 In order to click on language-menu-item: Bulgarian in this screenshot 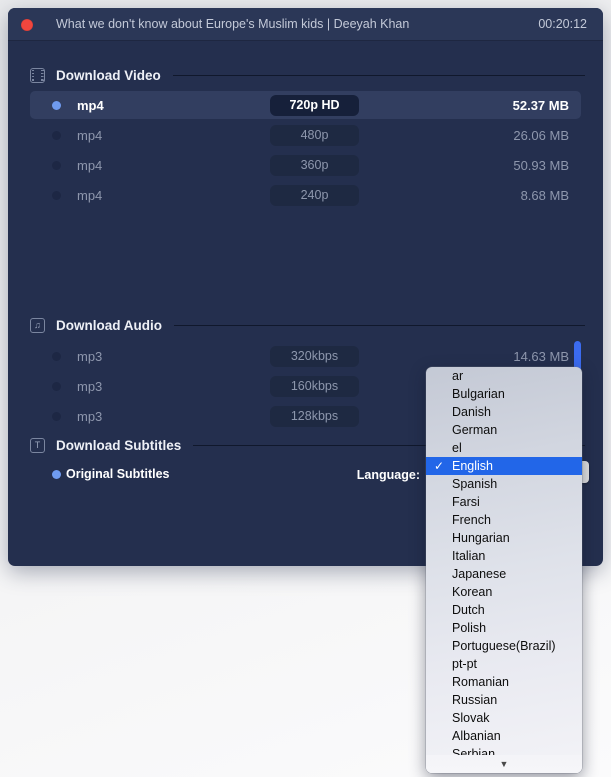, I will do `click(504, 394)`.